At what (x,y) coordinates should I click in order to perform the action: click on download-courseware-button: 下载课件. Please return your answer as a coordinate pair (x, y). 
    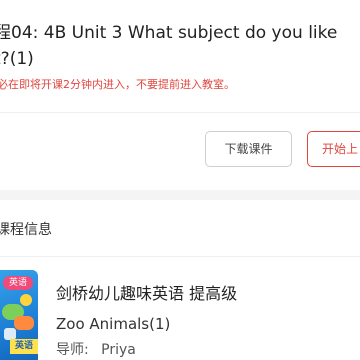
    Looking at the image, I should click on (248, 149).